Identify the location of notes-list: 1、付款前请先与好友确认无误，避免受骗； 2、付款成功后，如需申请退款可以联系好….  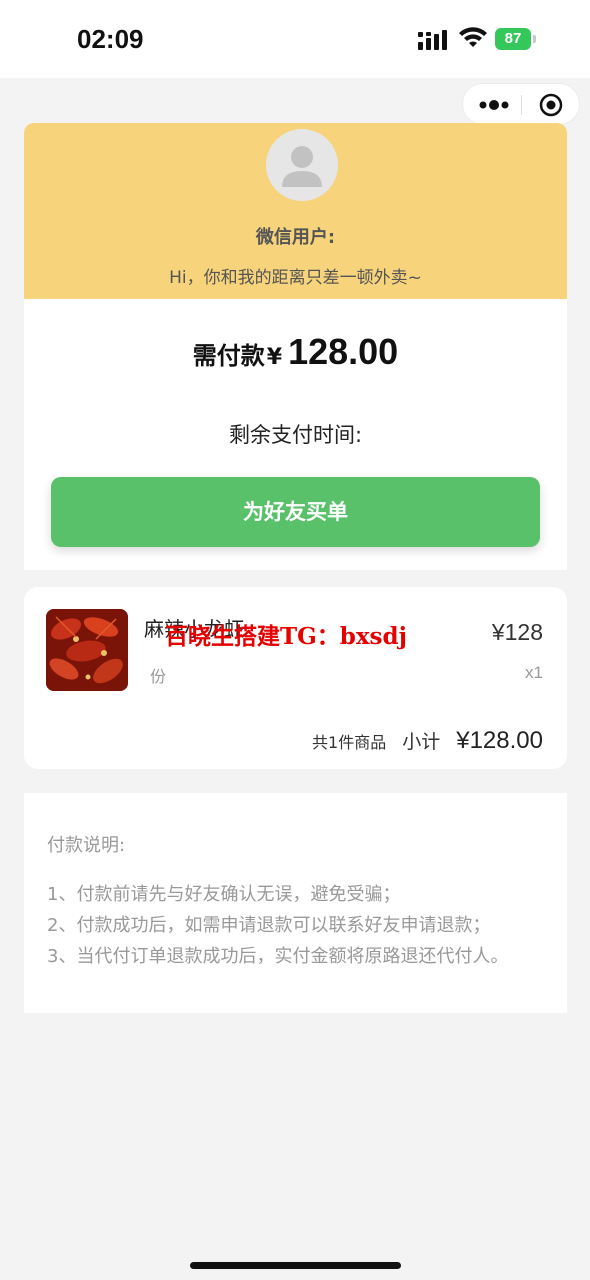
(297, 925).